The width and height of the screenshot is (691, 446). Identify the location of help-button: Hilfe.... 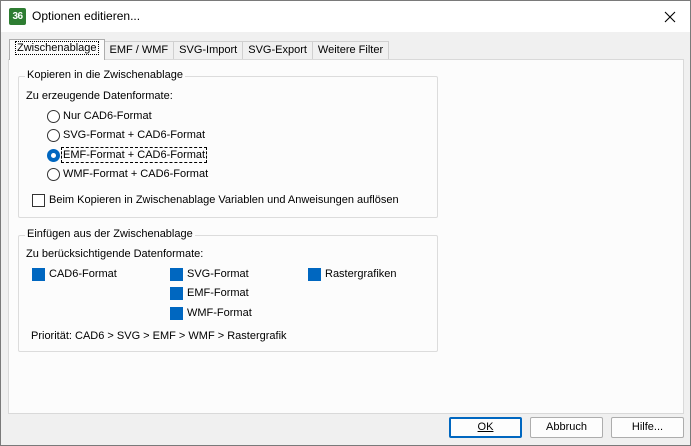
(647, 427).